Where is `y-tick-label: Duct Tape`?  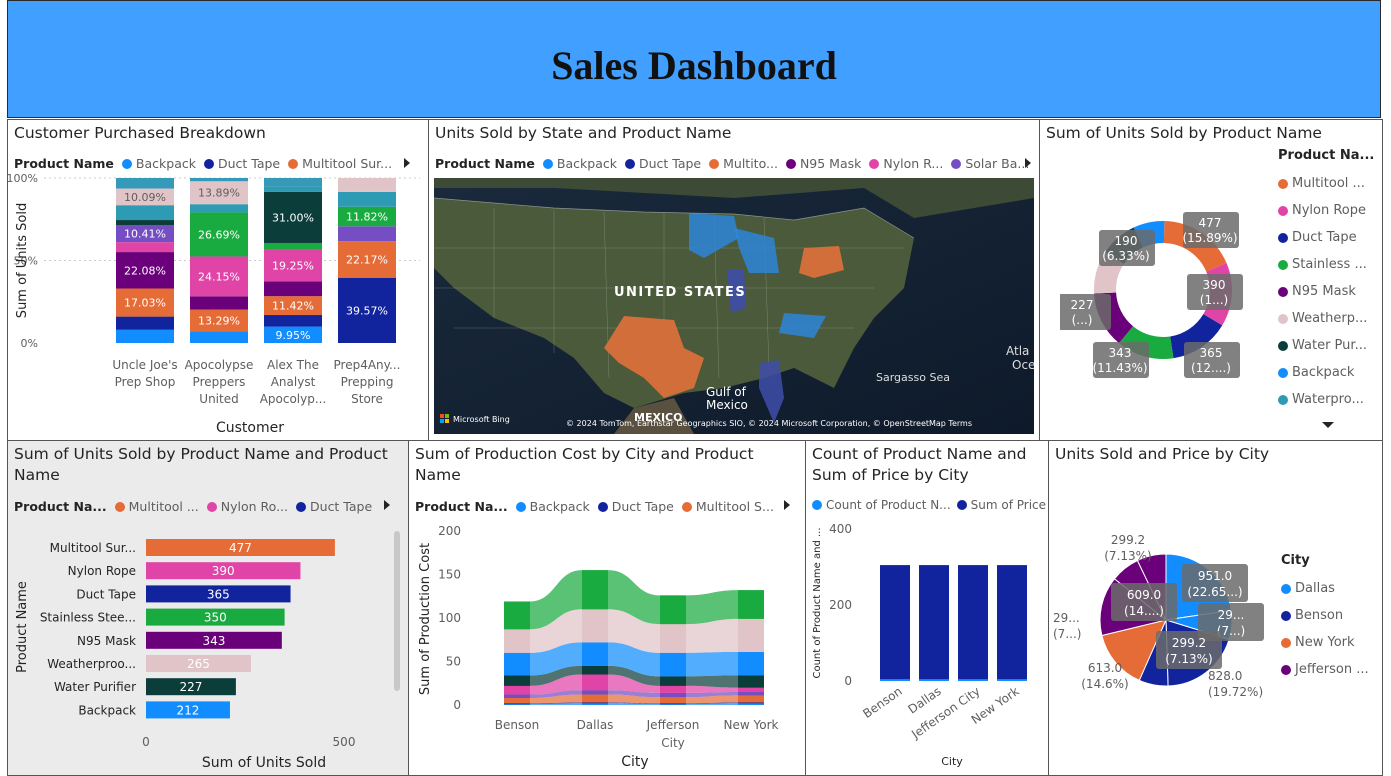 y-tick-label: Duct Tape is located at coordinates (106, 594).